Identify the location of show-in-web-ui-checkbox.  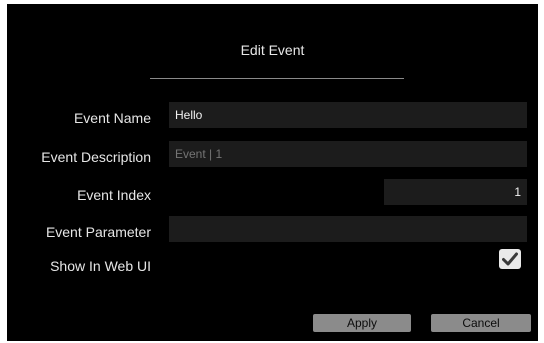
(510, 259).